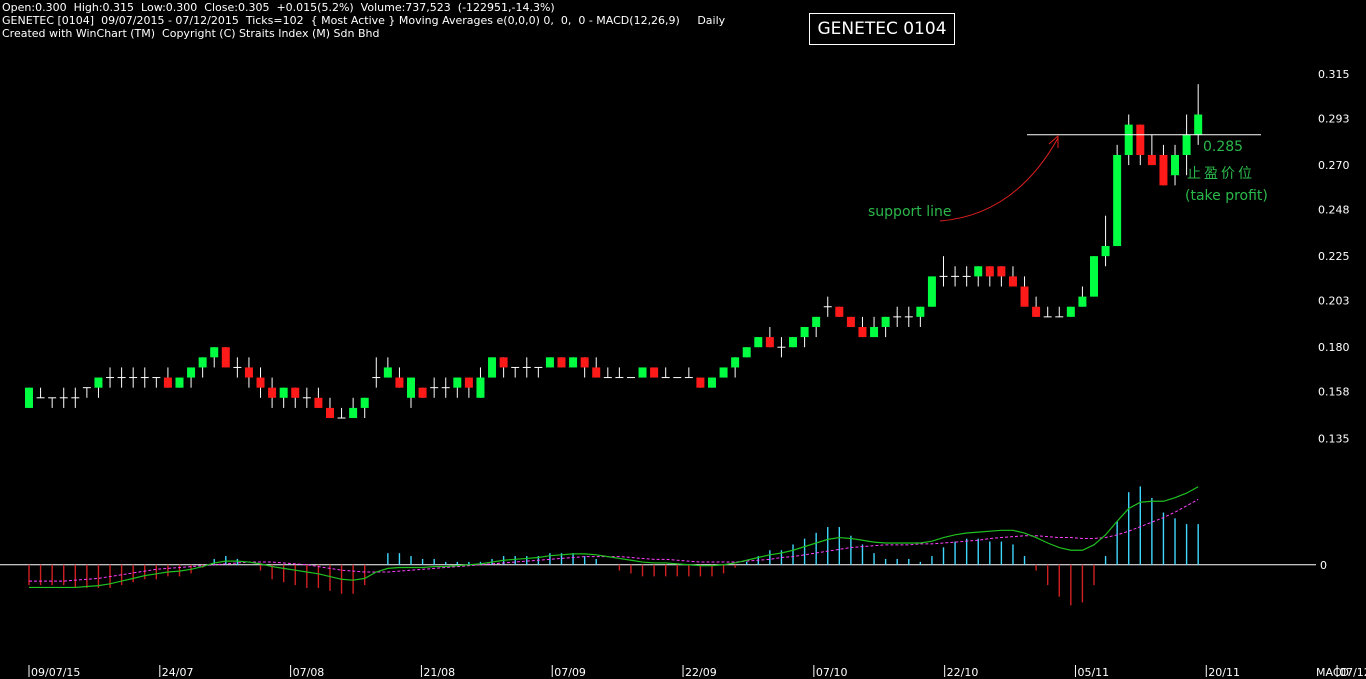 The image size is (1366, 679). What do you see at coordinates (570, 672) in the screenshot?
I see `x-tick-label: 07/09` at bounding box center [570, 672].